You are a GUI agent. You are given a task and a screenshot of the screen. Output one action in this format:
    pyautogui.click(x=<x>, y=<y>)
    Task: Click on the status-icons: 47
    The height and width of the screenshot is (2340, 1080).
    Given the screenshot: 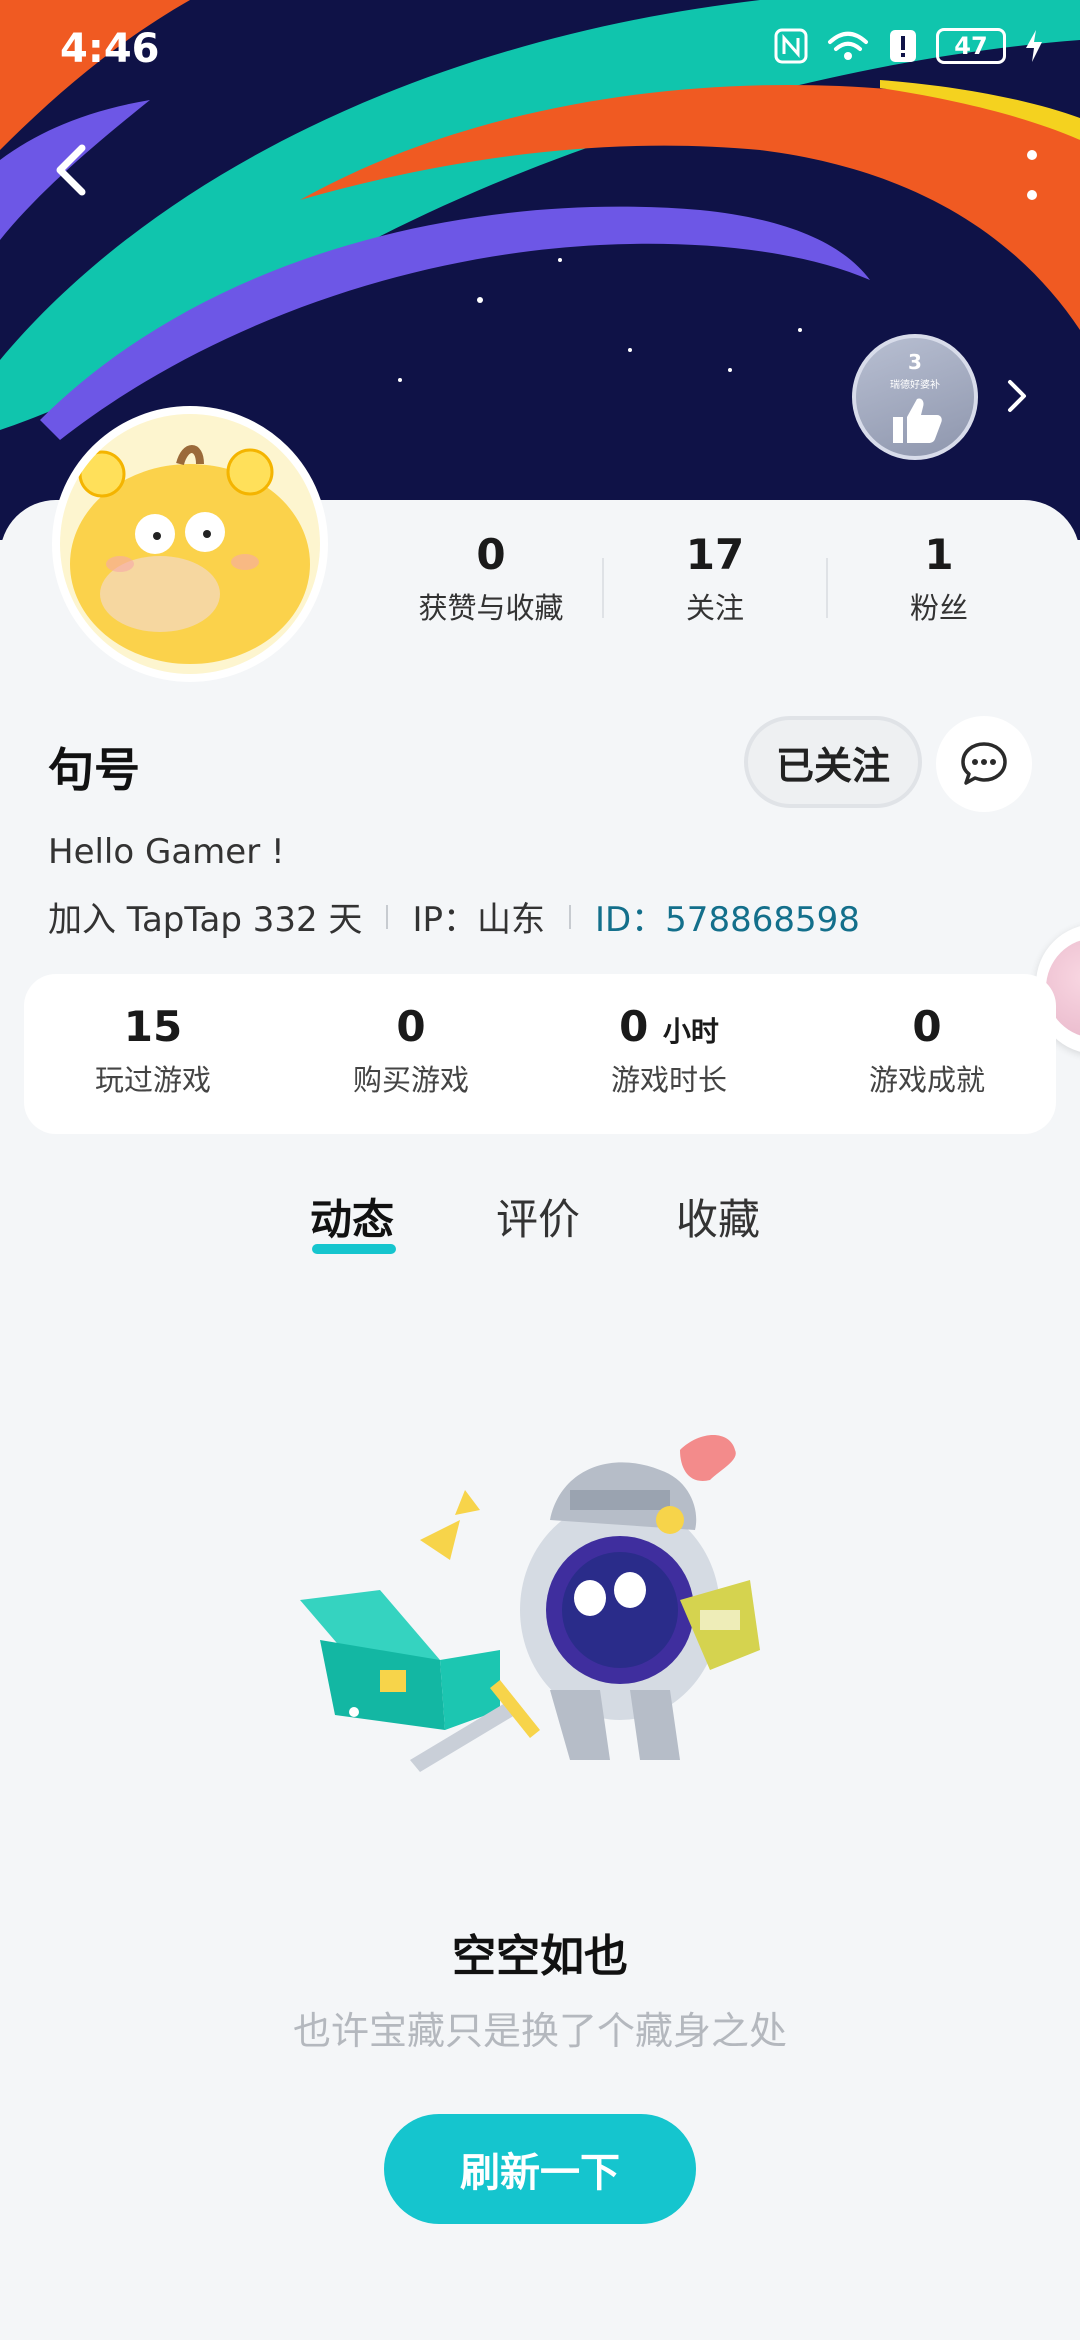 What is the action you would take?
    pyautogui.click(x=909, y=46)
    